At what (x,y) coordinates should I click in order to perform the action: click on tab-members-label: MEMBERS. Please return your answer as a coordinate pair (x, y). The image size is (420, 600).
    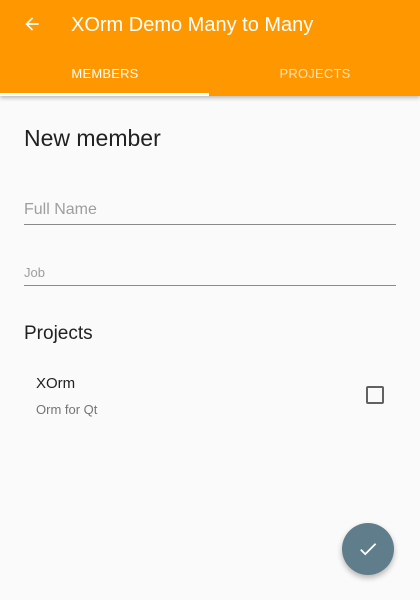
    Looking at the image, I should click on (105, 73).